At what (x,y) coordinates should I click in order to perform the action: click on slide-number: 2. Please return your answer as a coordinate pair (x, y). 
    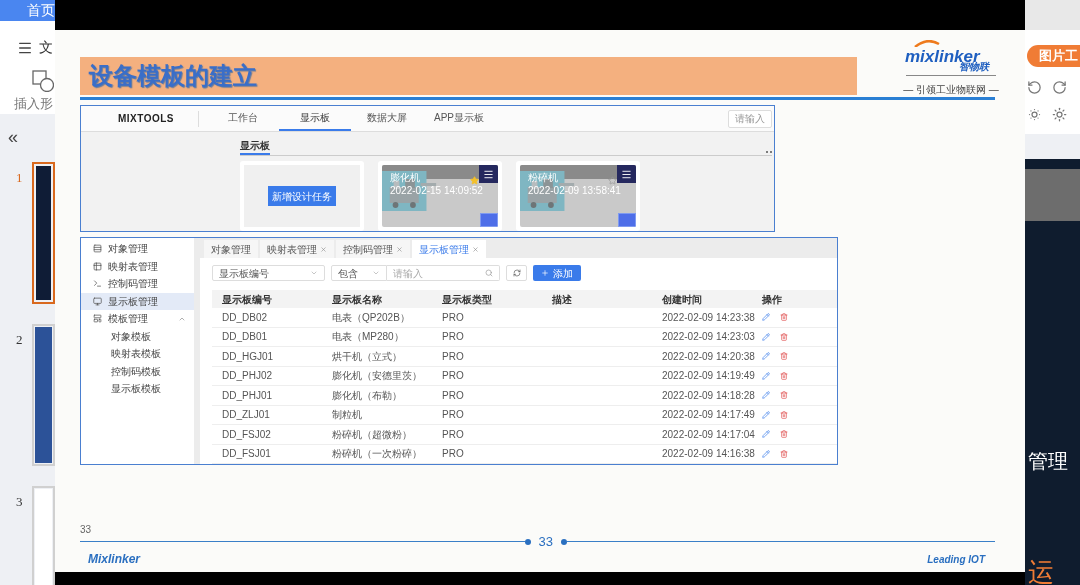
    Looking at the image, I should click on (19, 339).